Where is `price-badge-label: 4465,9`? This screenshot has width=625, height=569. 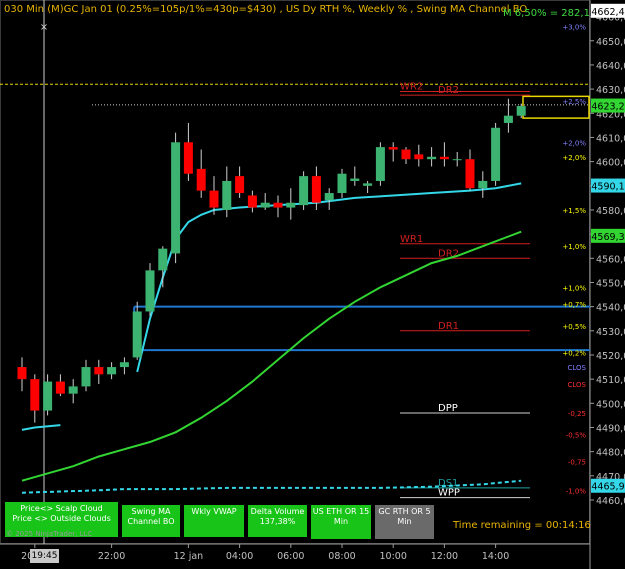 price-badge-label: 4465,9 is located at coordinates (607, 487).